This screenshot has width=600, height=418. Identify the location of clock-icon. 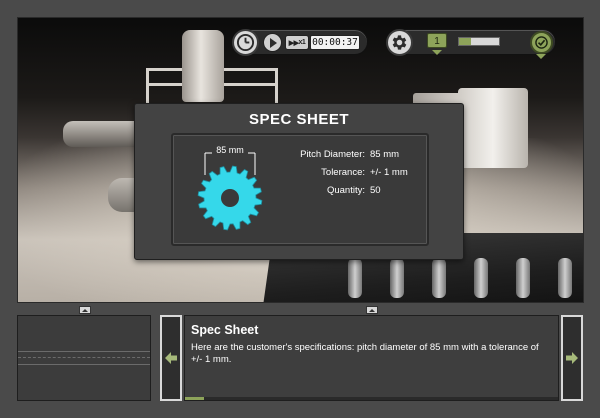
(245, 42).